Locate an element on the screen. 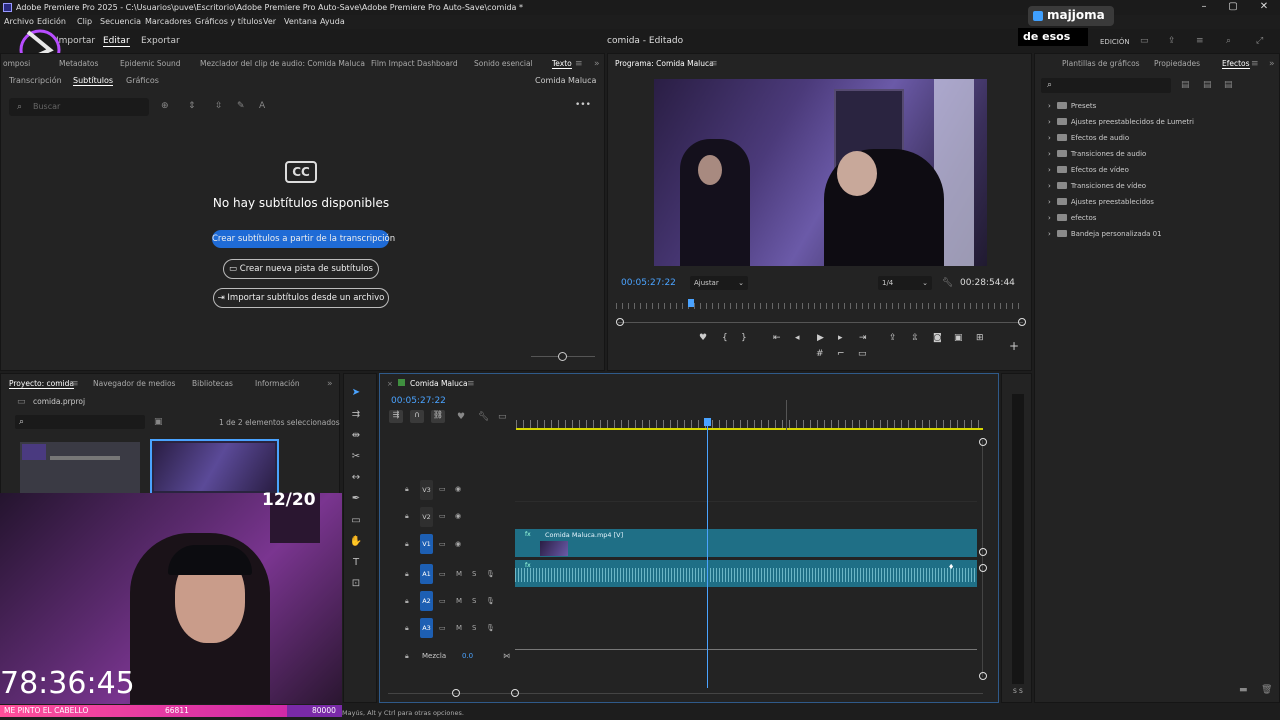 This screenshot has width=1280, height=720. subtab-subtitulos: Subtítulos is located at coordinates (93, 81).